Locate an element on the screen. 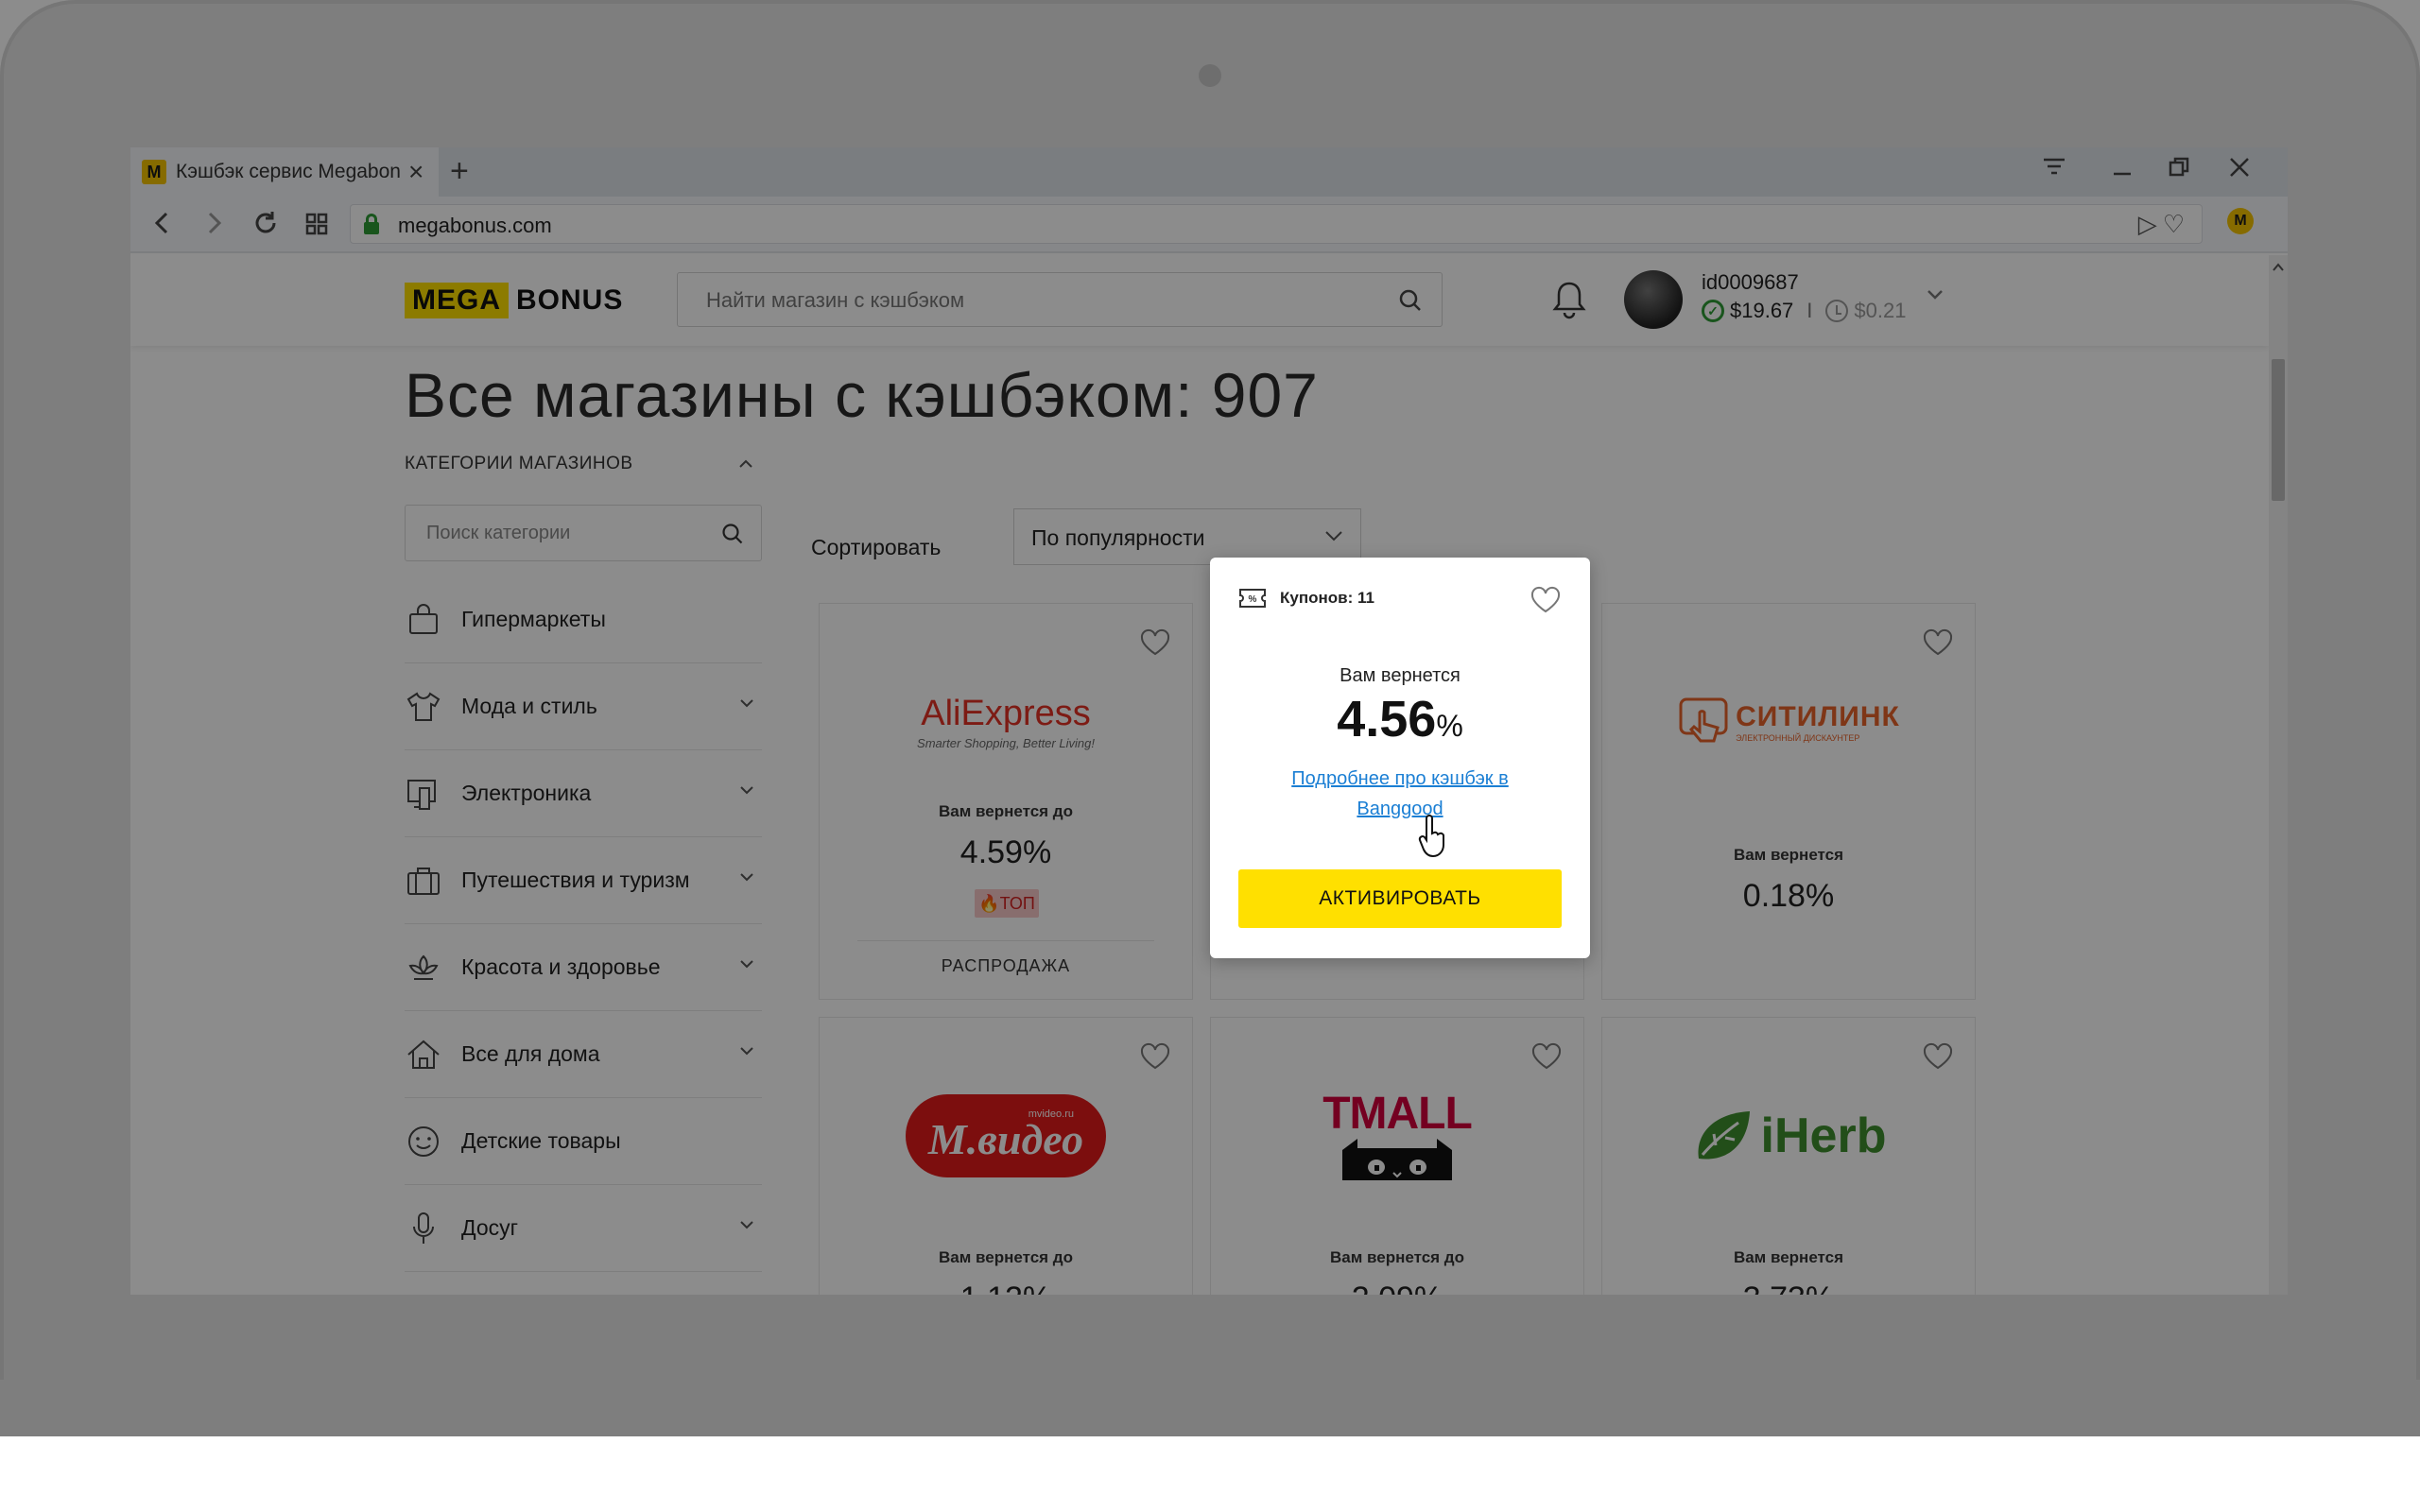 The height and width of the screenshot is (1512, 2420). site-logo: MEGA BONUS is located at coordinates (518, 300).